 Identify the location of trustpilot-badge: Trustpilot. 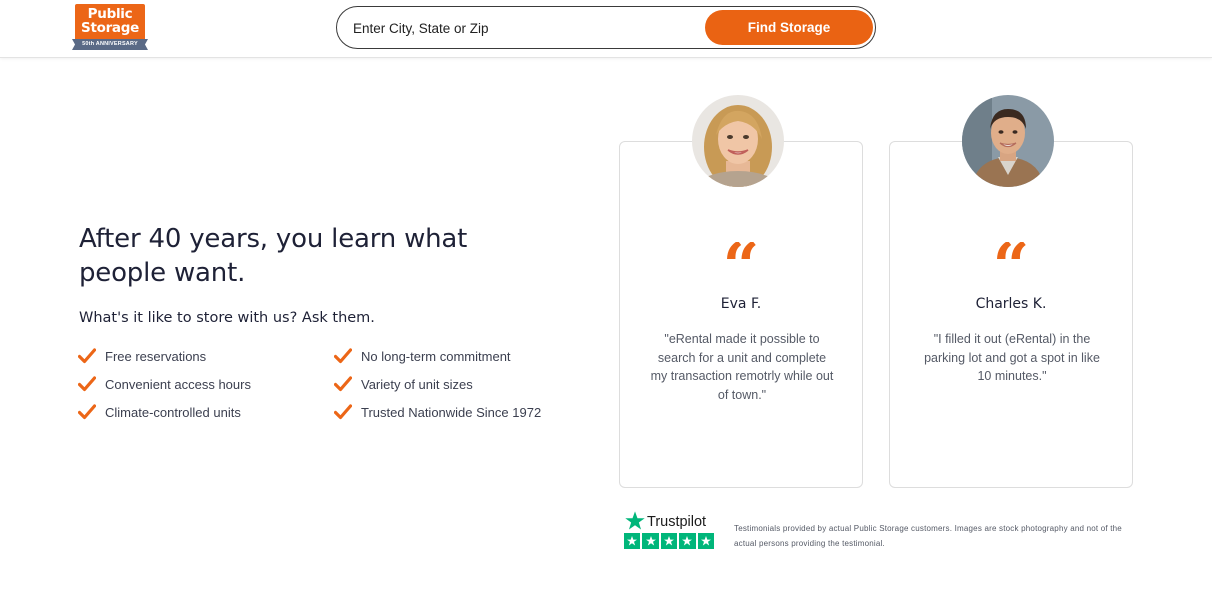
(669, 531).